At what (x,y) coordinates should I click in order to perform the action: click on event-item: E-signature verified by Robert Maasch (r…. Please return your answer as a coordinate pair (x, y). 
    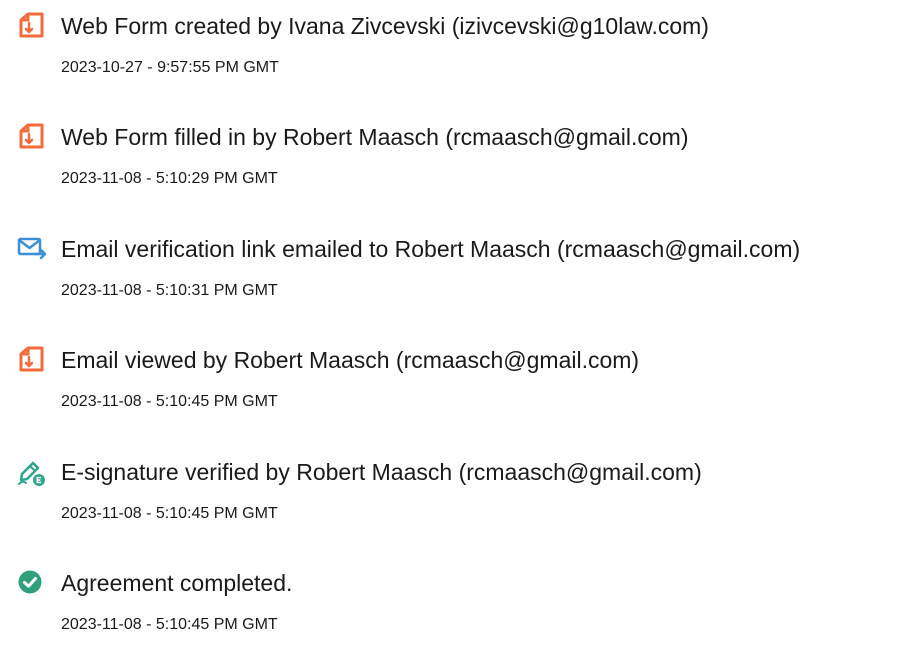
    Looking at the image, I should click on (459, 503).